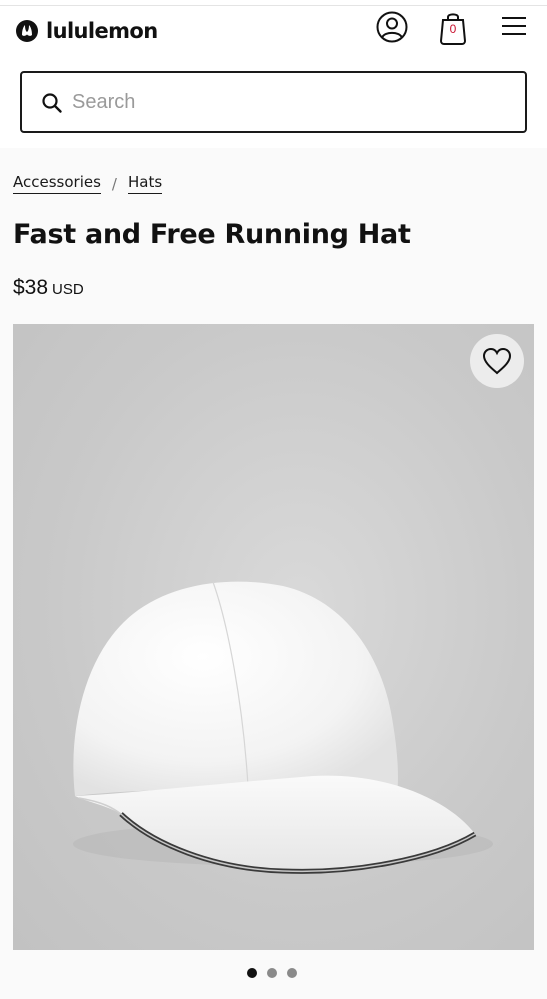 This screenshot has width=547, height=999. I want to click on breadcrumb-item-hats: Hats, so click(145, 183).